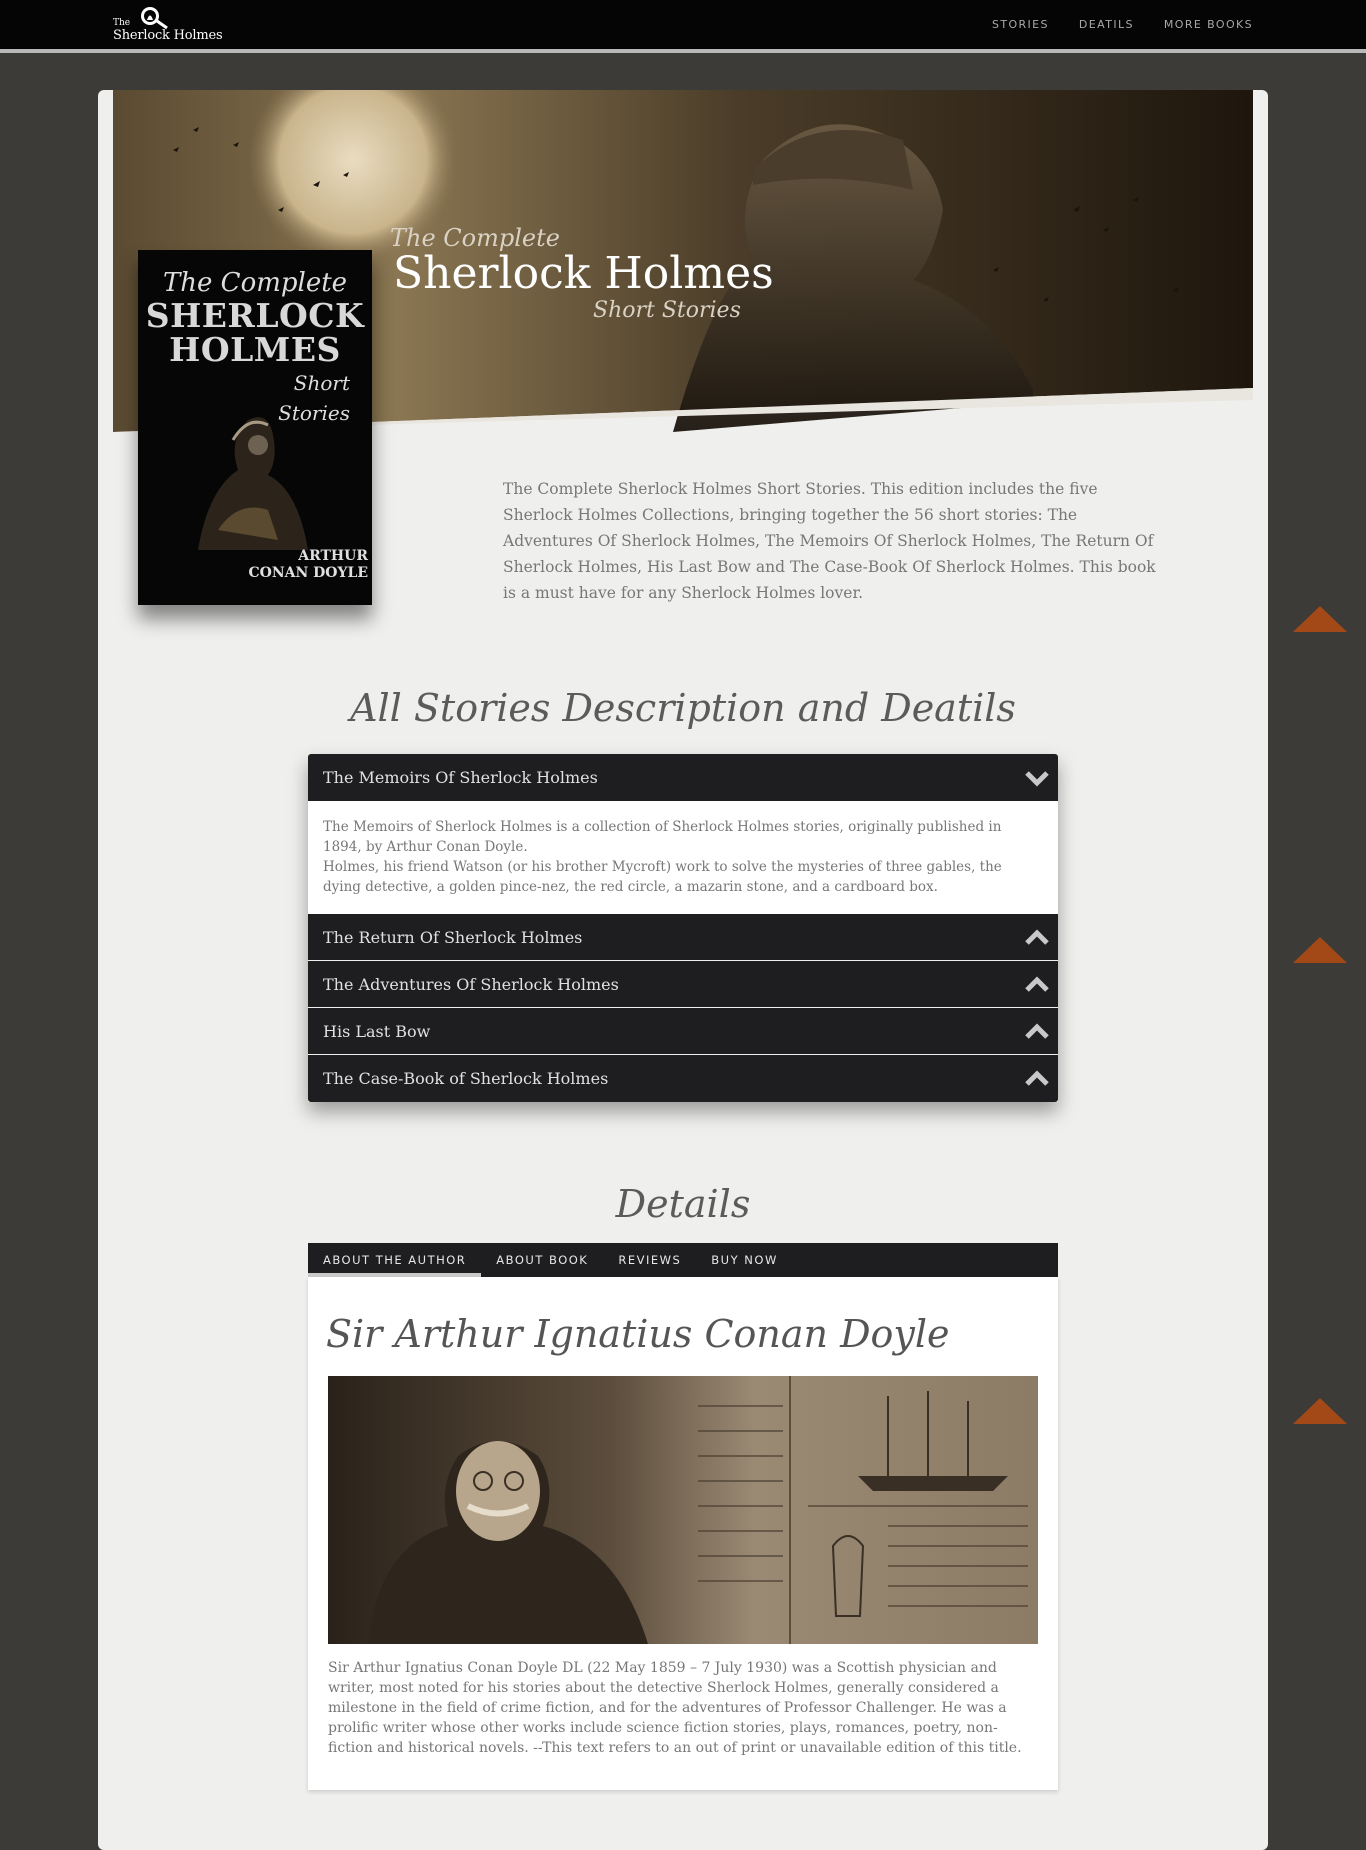 Image resolution: width=1366 pixels, height=1850 pixels. Describe the element at coordinates (683, 1204) in the screenshot. I see `details-section-title: Details` at that location.